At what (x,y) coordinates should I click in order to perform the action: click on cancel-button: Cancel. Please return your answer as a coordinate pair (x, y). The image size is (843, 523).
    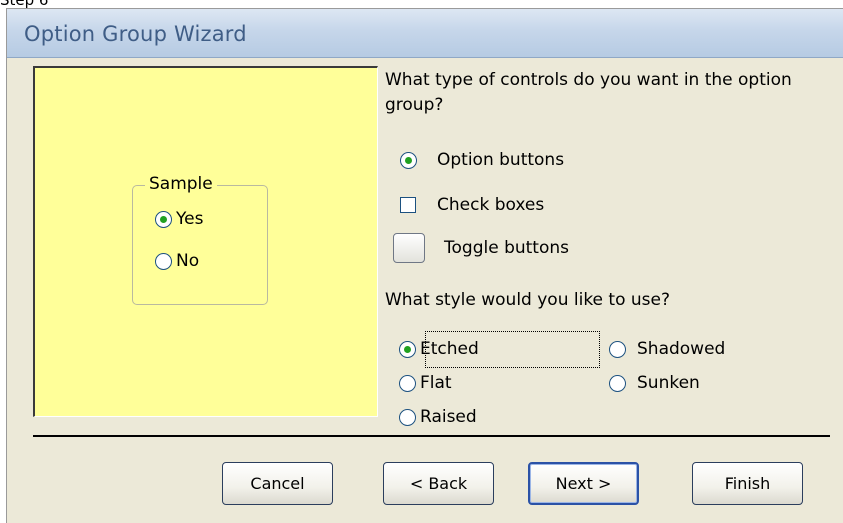
    Looking at the image, I should click on (277, 483).